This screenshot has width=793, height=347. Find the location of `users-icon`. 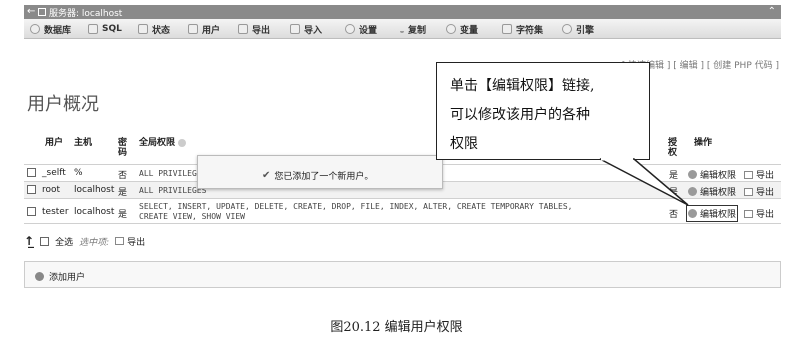

users-icon is located at coordinates (193, 29).